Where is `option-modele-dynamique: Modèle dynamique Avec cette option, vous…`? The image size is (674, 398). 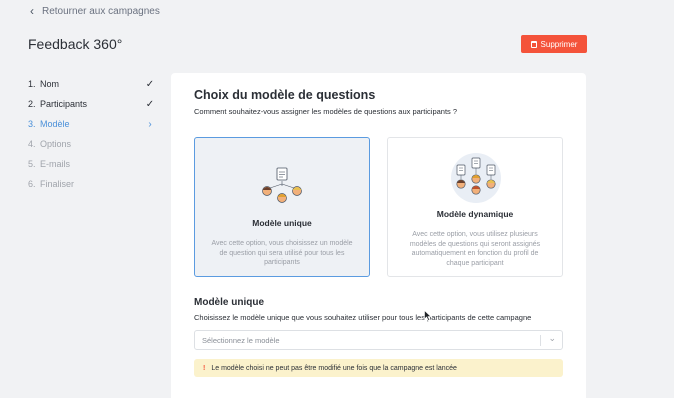
option-modele-dynamique: Modèle dynamique Avec cette option, vous… is located at coordinates (475, 207).